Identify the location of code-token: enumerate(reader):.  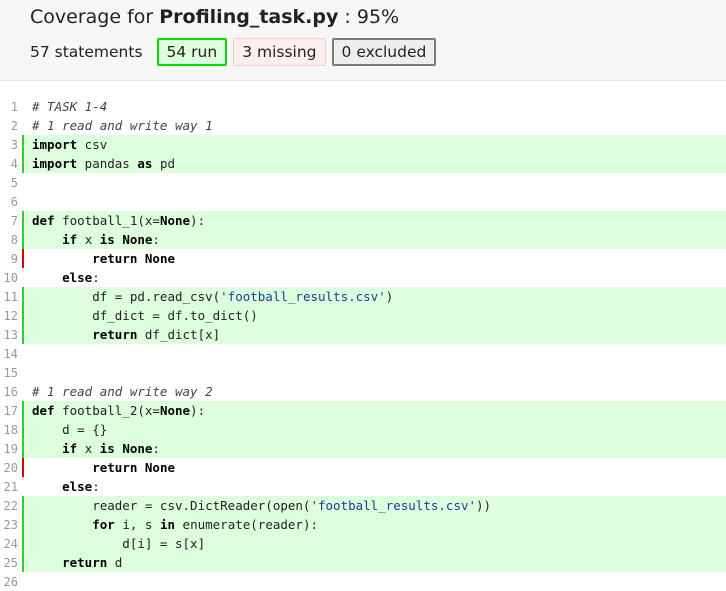
(247, 524).